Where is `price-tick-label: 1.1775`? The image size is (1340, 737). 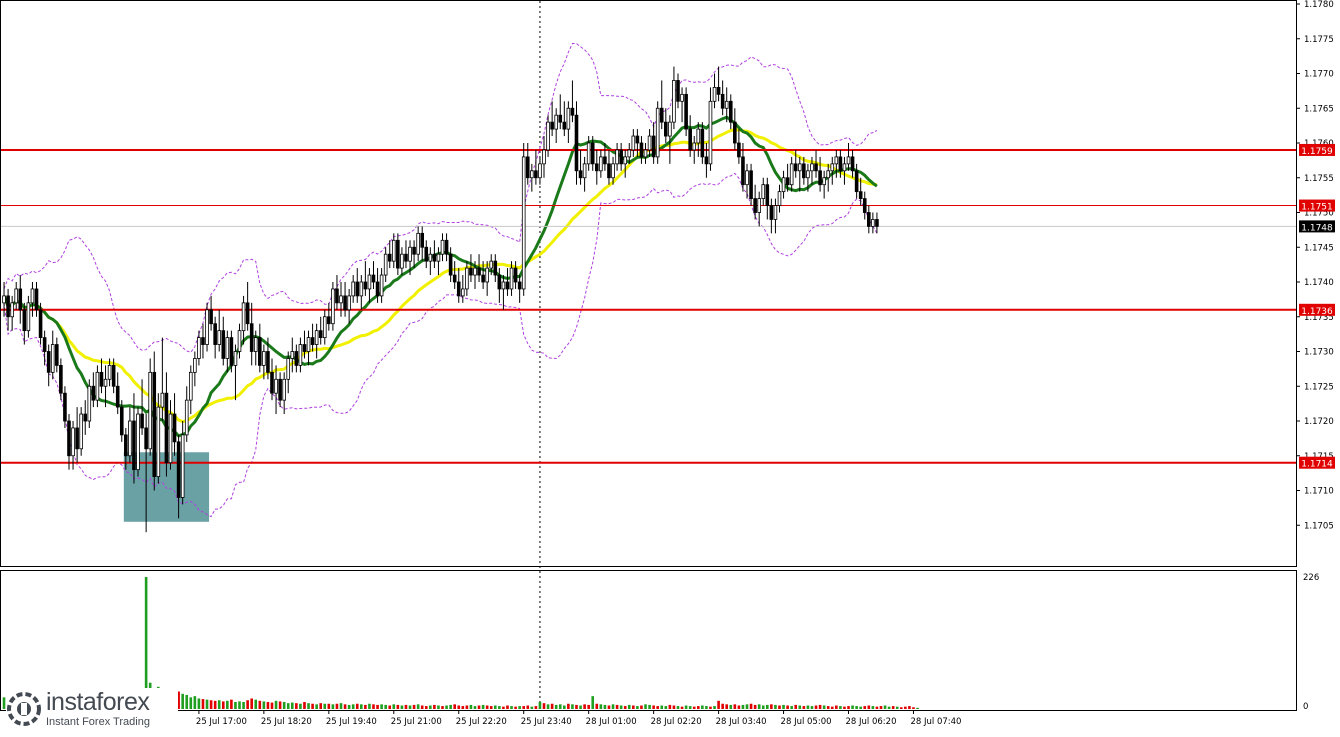
price-tick-label: 1.1775 is located at coordinates (1319, 40).